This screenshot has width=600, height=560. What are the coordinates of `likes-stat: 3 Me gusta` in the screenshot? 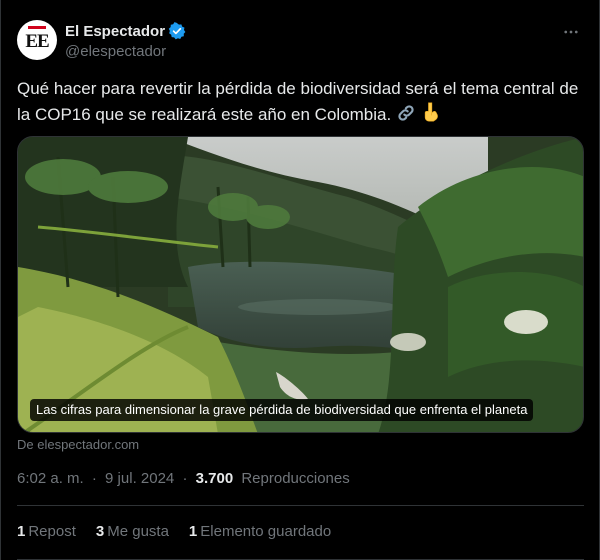 It's located at (132, 531).